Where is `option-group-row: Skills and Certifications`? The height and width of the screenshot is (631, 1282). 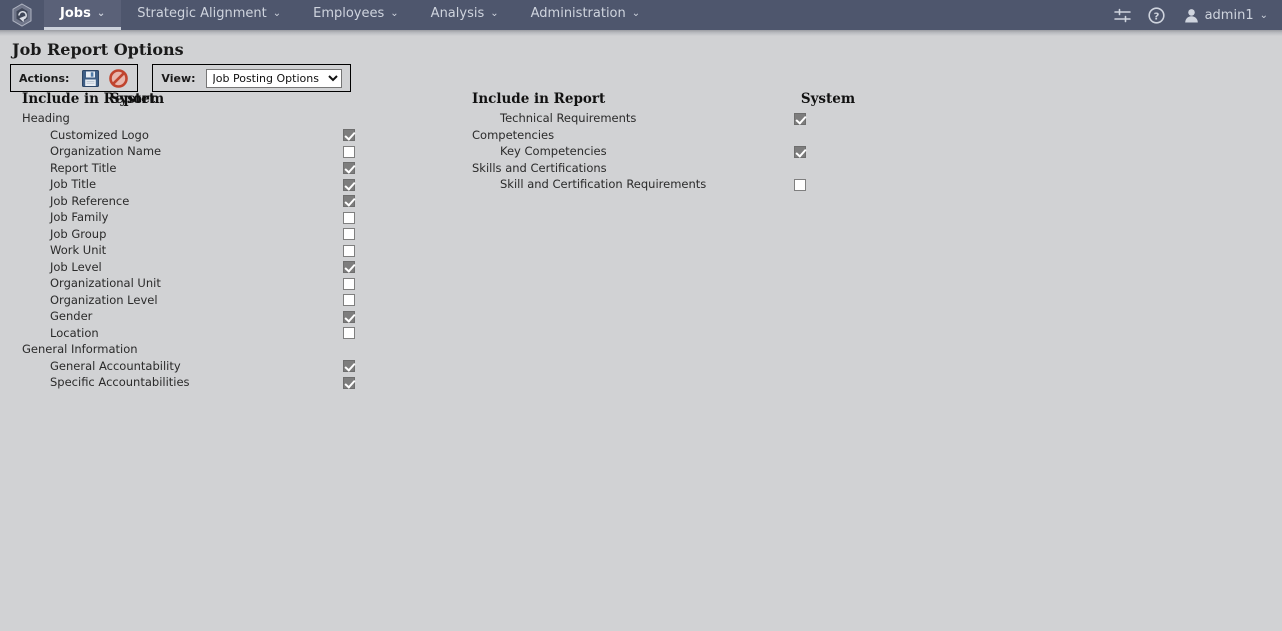 option-group-row: Skills and Certifications is located at coordinates (682, 168).